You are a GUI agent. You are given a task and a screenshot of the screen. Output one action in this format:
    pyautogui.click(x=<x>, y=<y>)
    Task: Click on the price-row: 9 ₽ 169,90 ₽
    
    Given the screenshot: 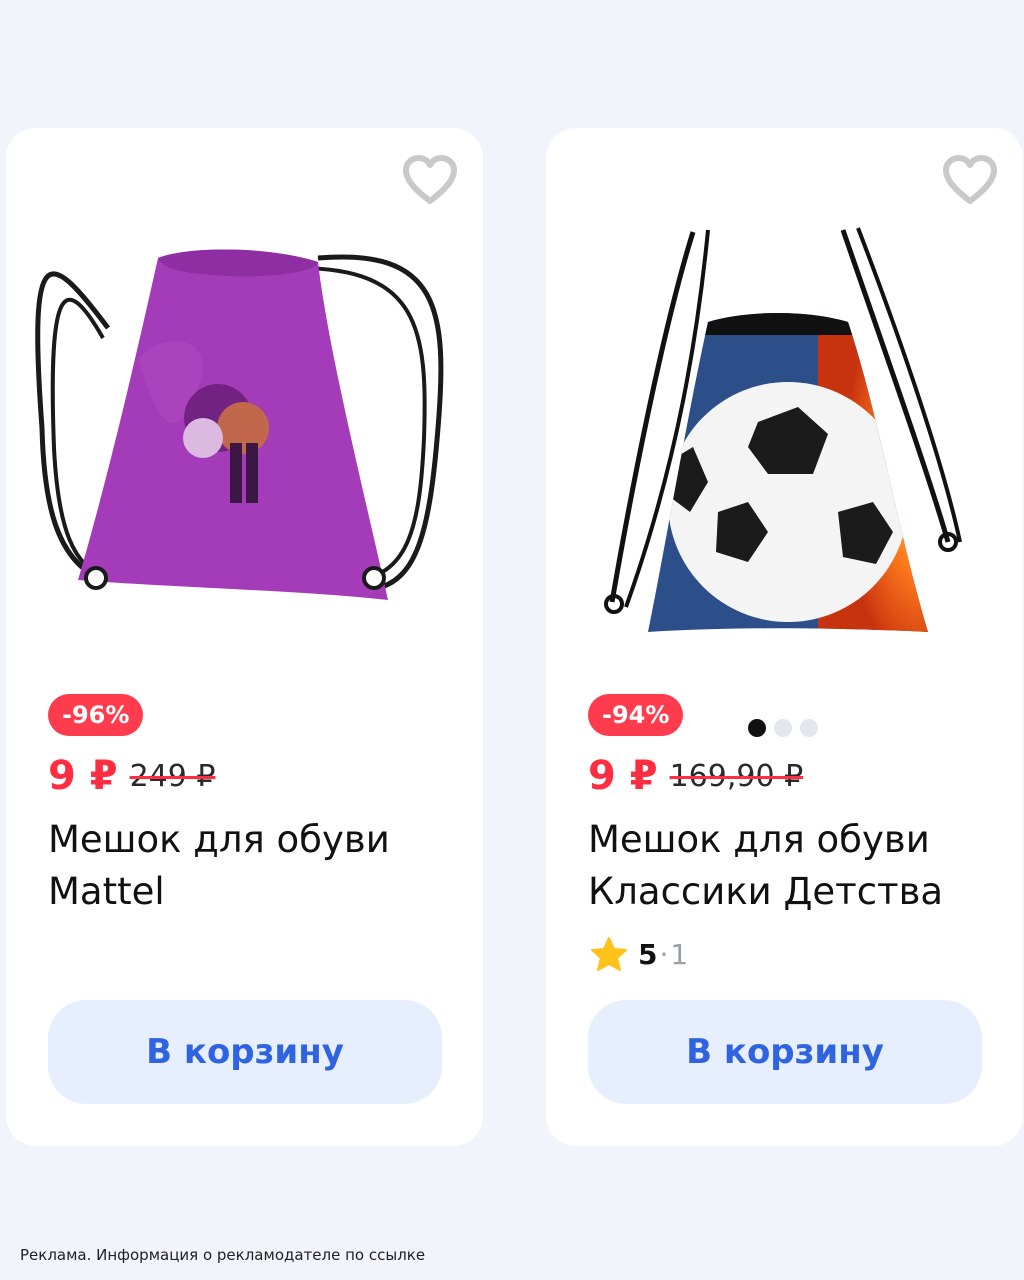 What is the action you would take?
    pyautogui.click(x=695, y=776)
    